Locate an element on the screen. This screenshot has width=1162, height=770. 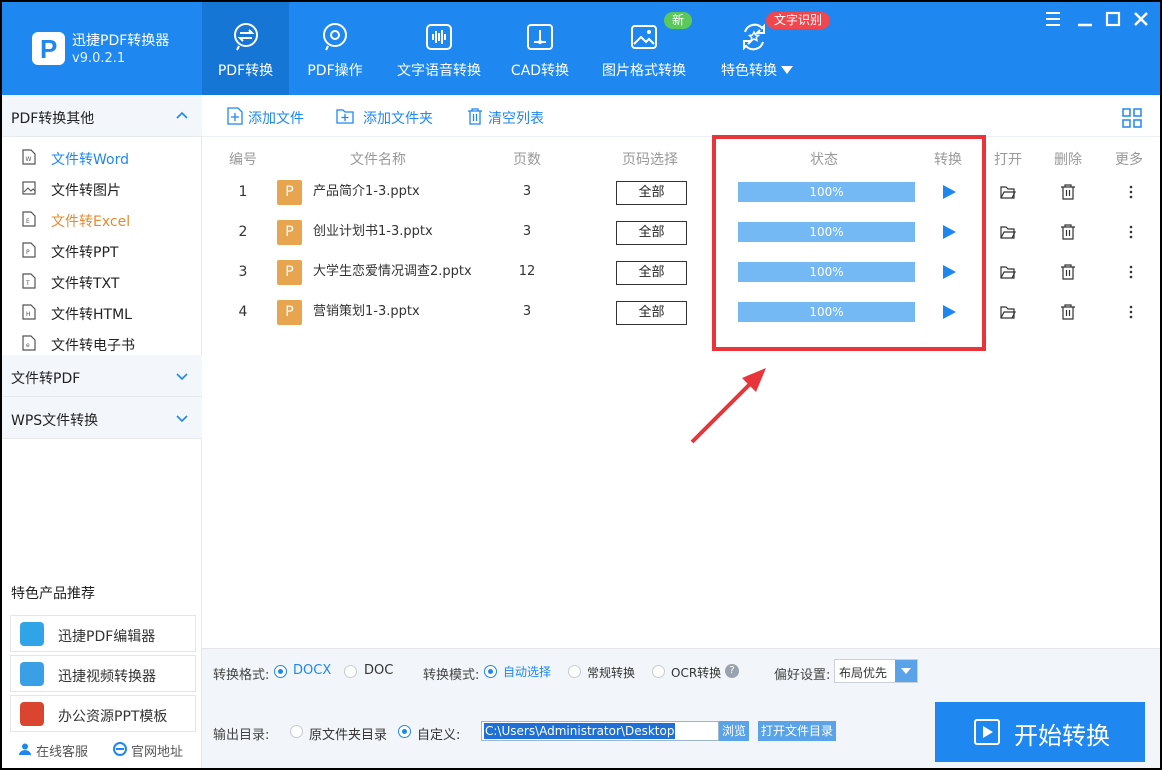
recommend-ppt-template: 办公资源PPT模板 is located at coordinates (103, 713).